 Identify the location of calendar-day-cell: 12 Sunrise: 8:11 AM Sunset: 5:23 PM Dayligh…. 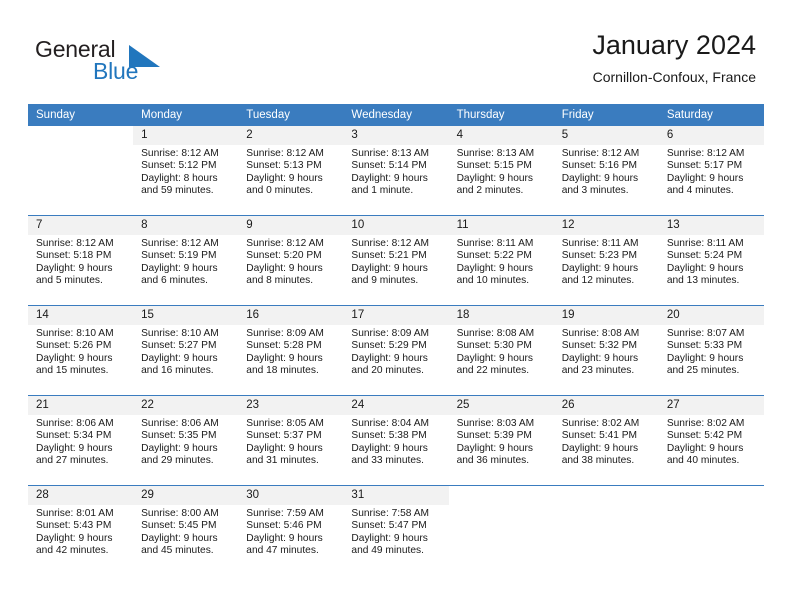
(606, 260).